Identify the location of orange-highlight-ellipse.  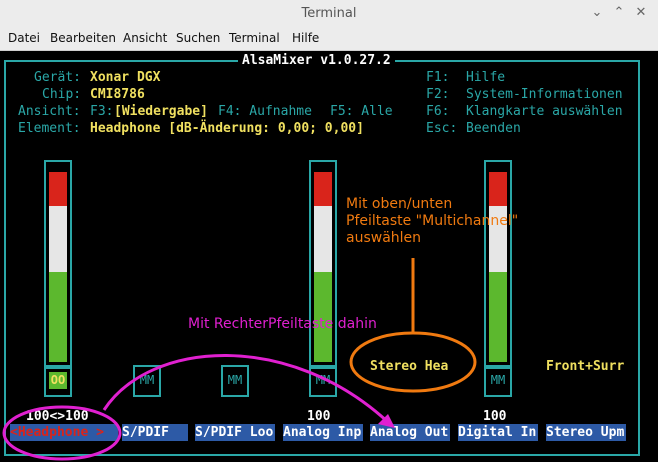
(413, 362).